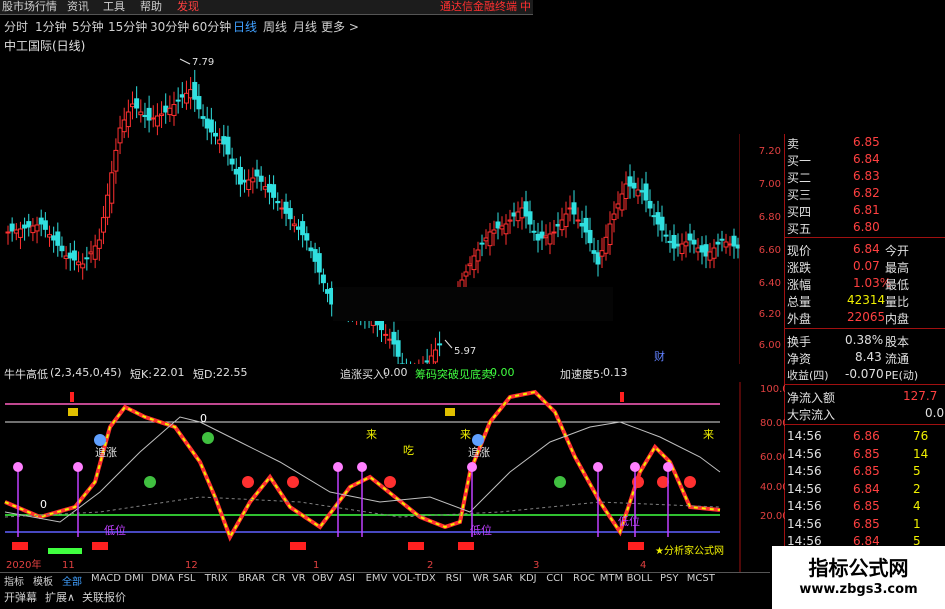 The image size is (945, 609). I want to click on period-5min: 5分钟, so click(88, 26).